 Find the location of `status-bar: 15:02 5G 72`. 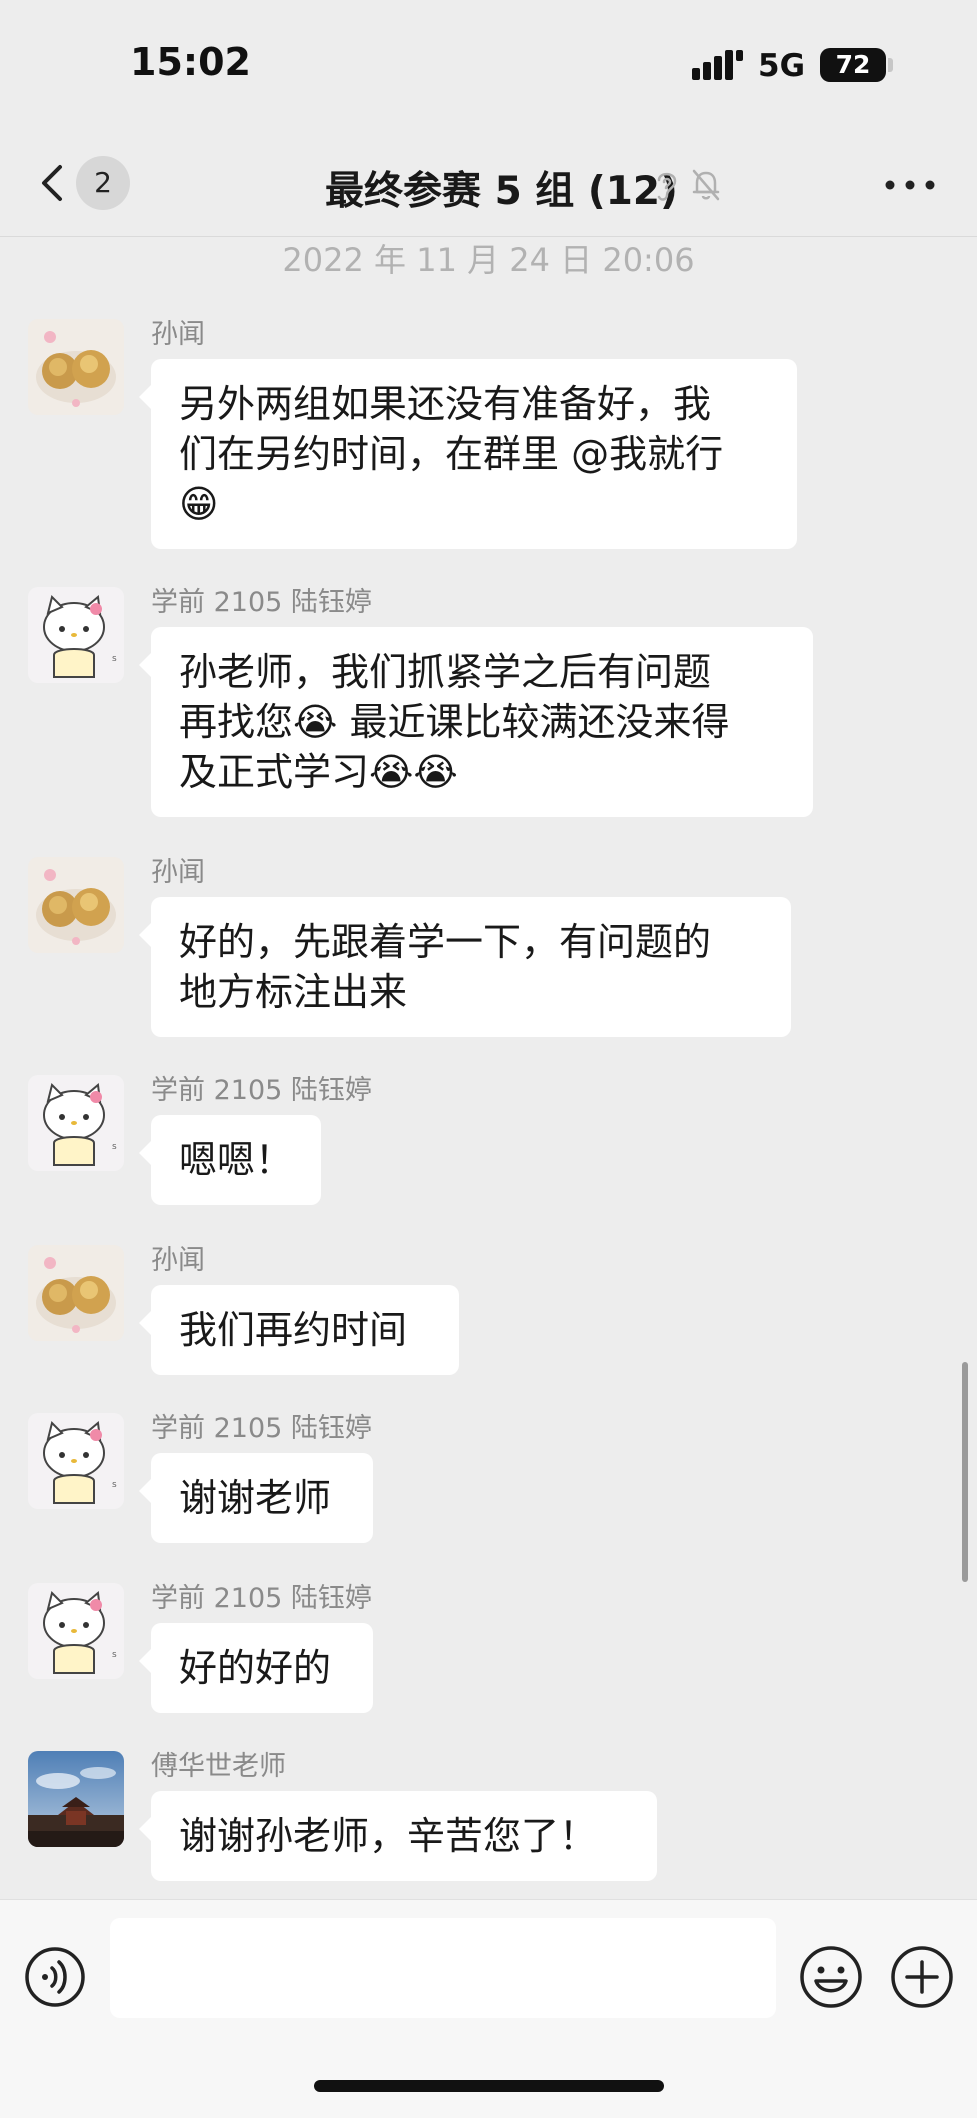

status-bar: 15:02 5G 72 is located at coordinates (488, 65).